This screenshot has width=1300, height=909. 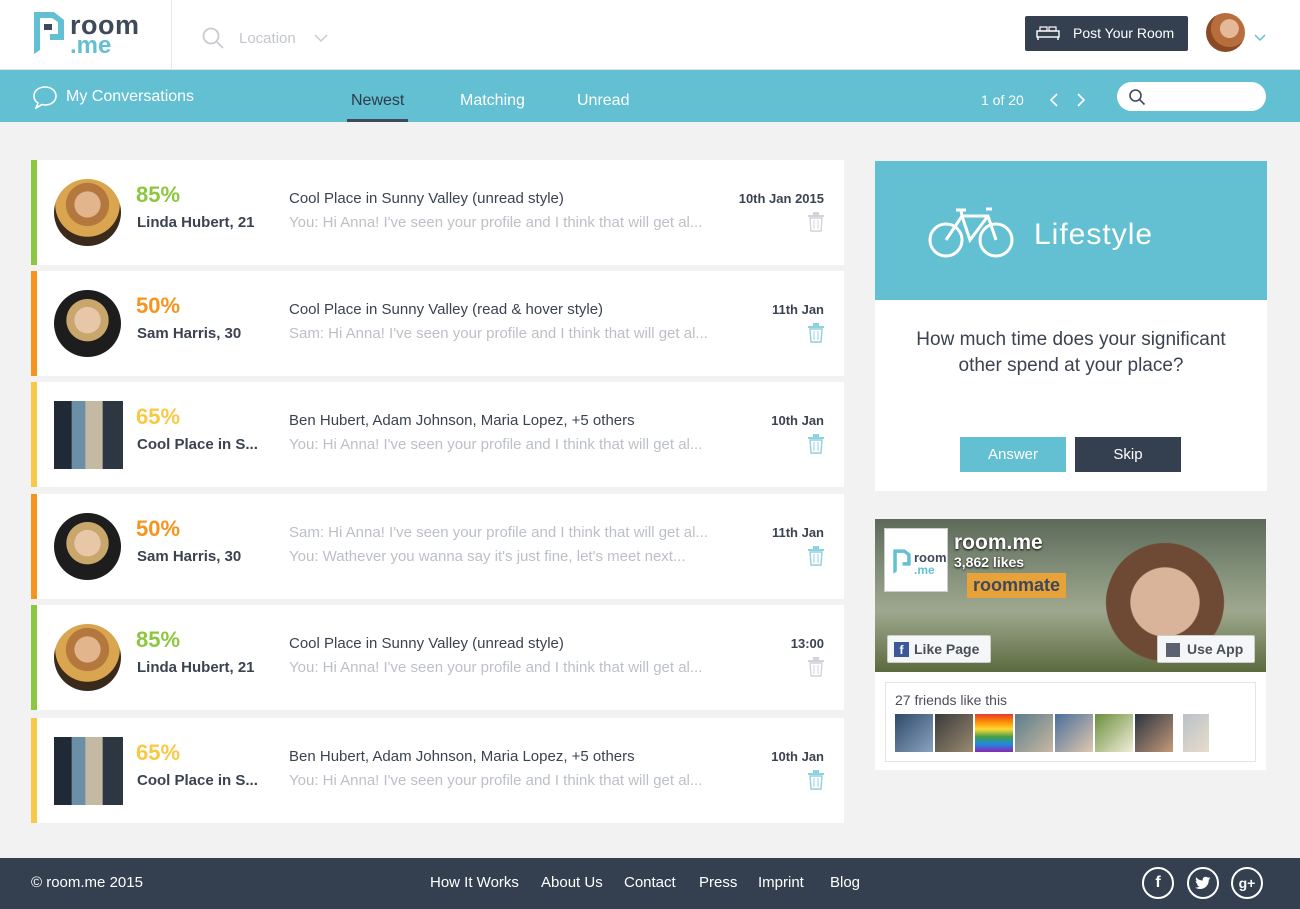 I want to click on search-icon, so click(x=1137, y=97).